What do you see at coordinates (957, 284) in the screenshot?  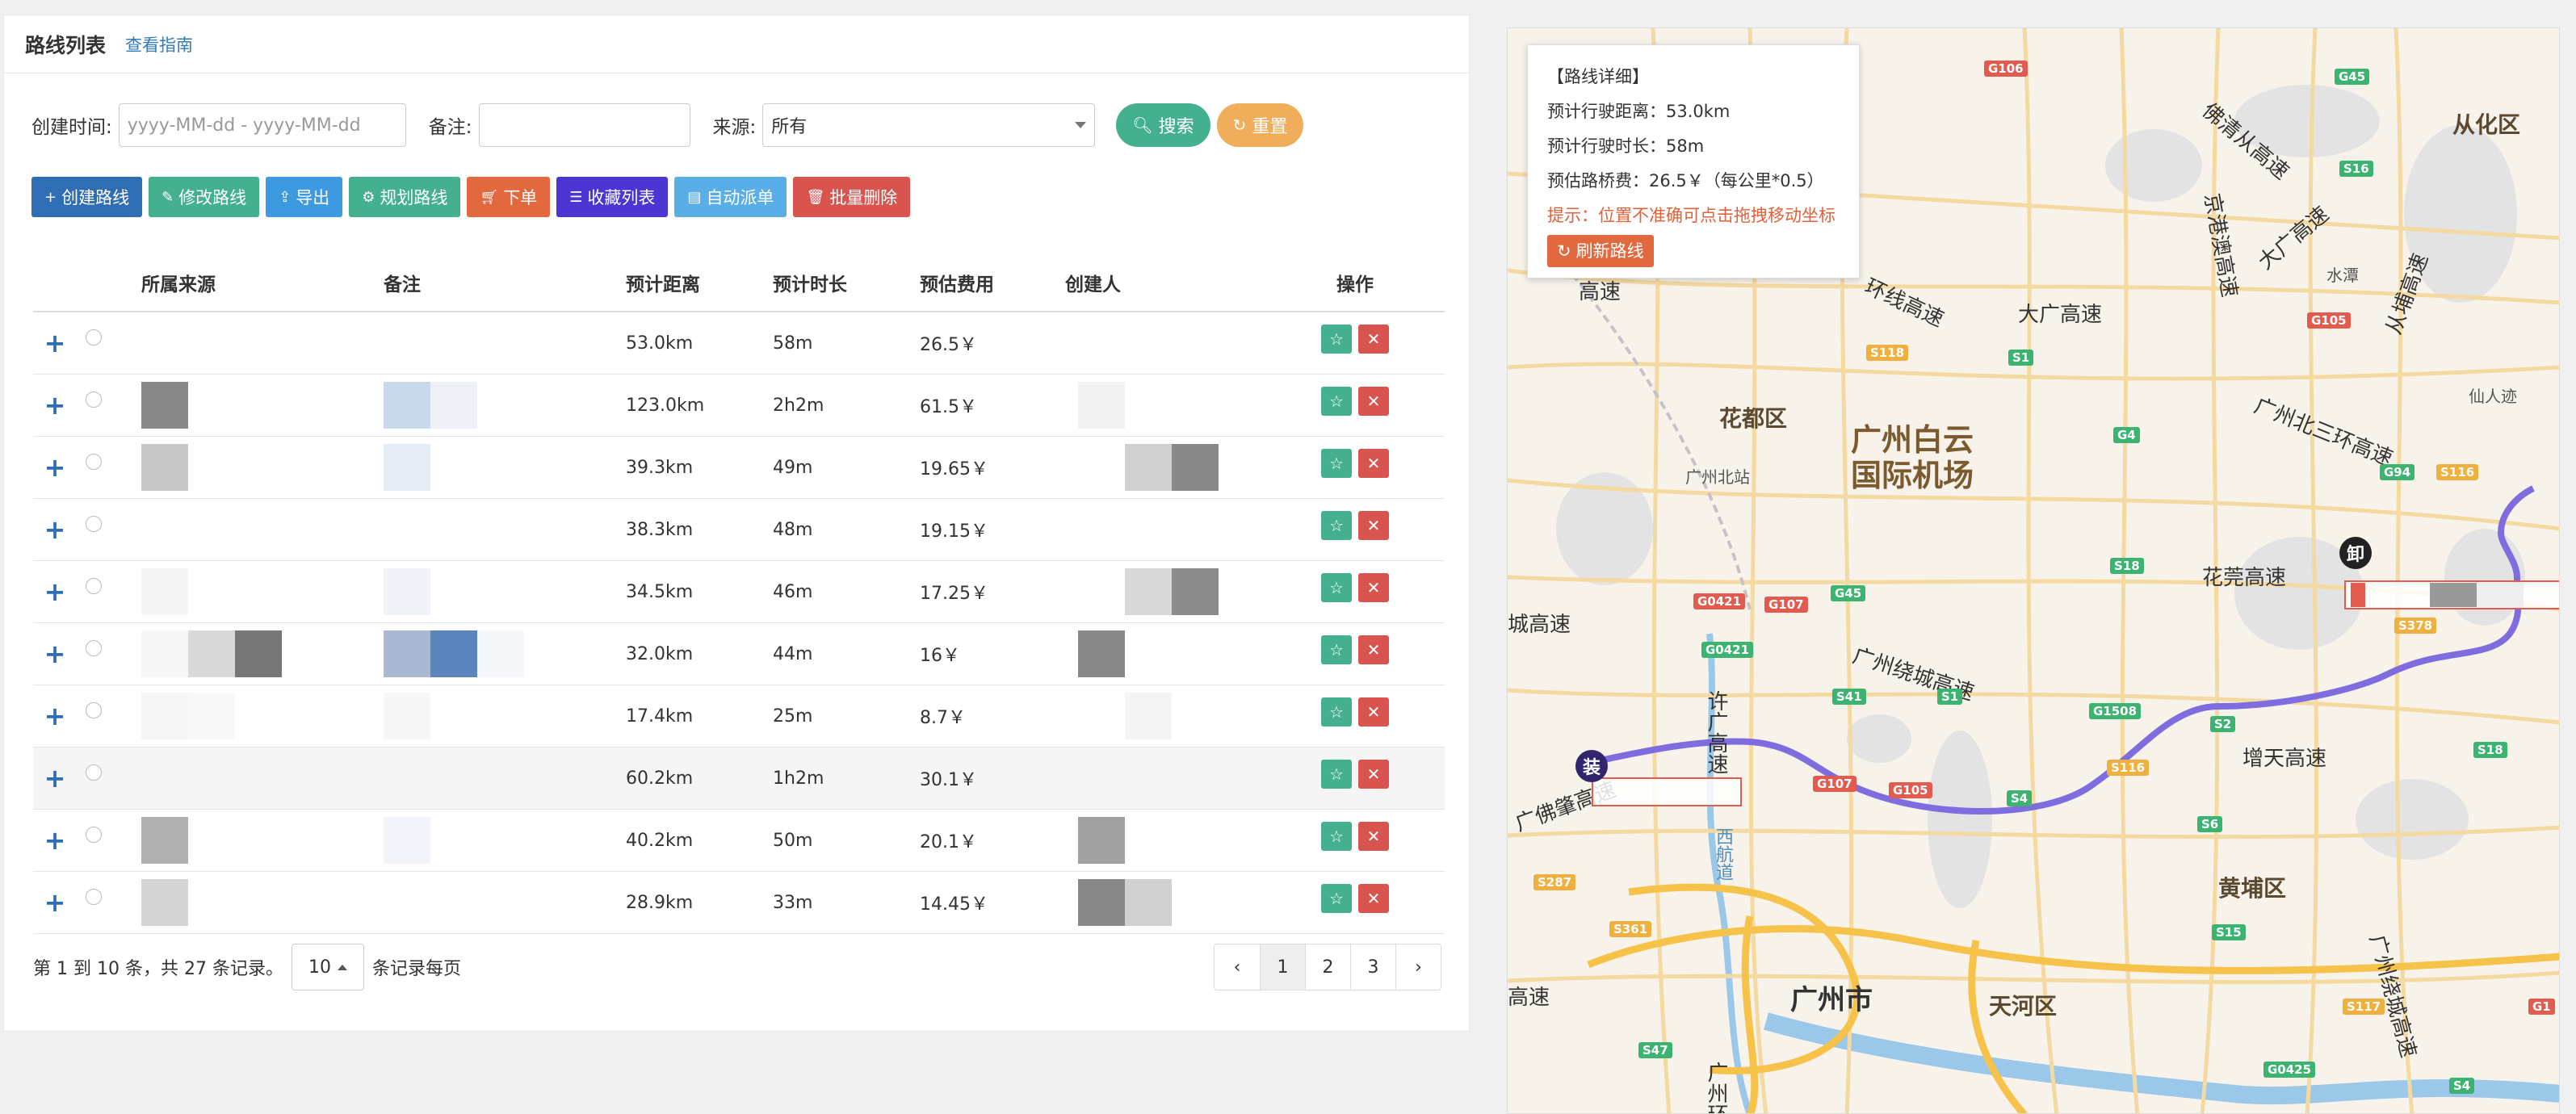 I see `col-fee: 预估费用` at bounding box center [957, 284].